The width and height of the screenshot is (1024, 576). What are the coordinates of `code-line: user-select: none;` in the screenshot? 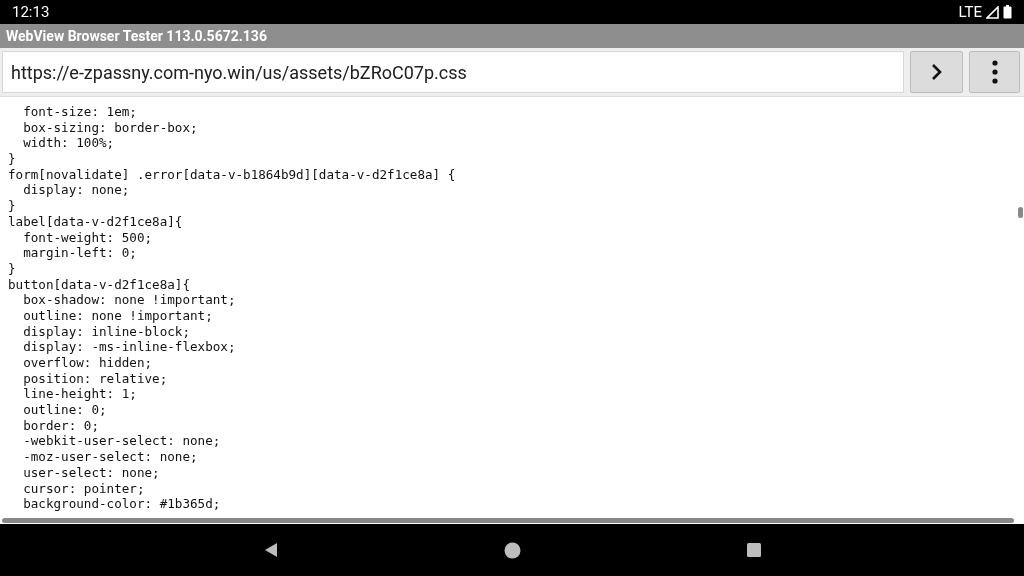 It's located at (91, 472).